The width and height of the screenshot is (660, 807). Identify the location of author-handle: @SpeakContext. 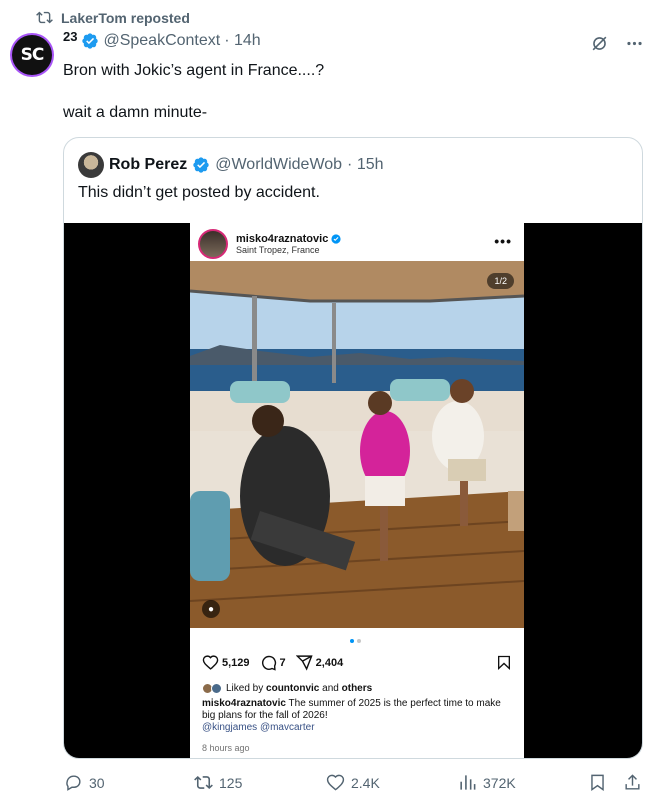
(161, 41).